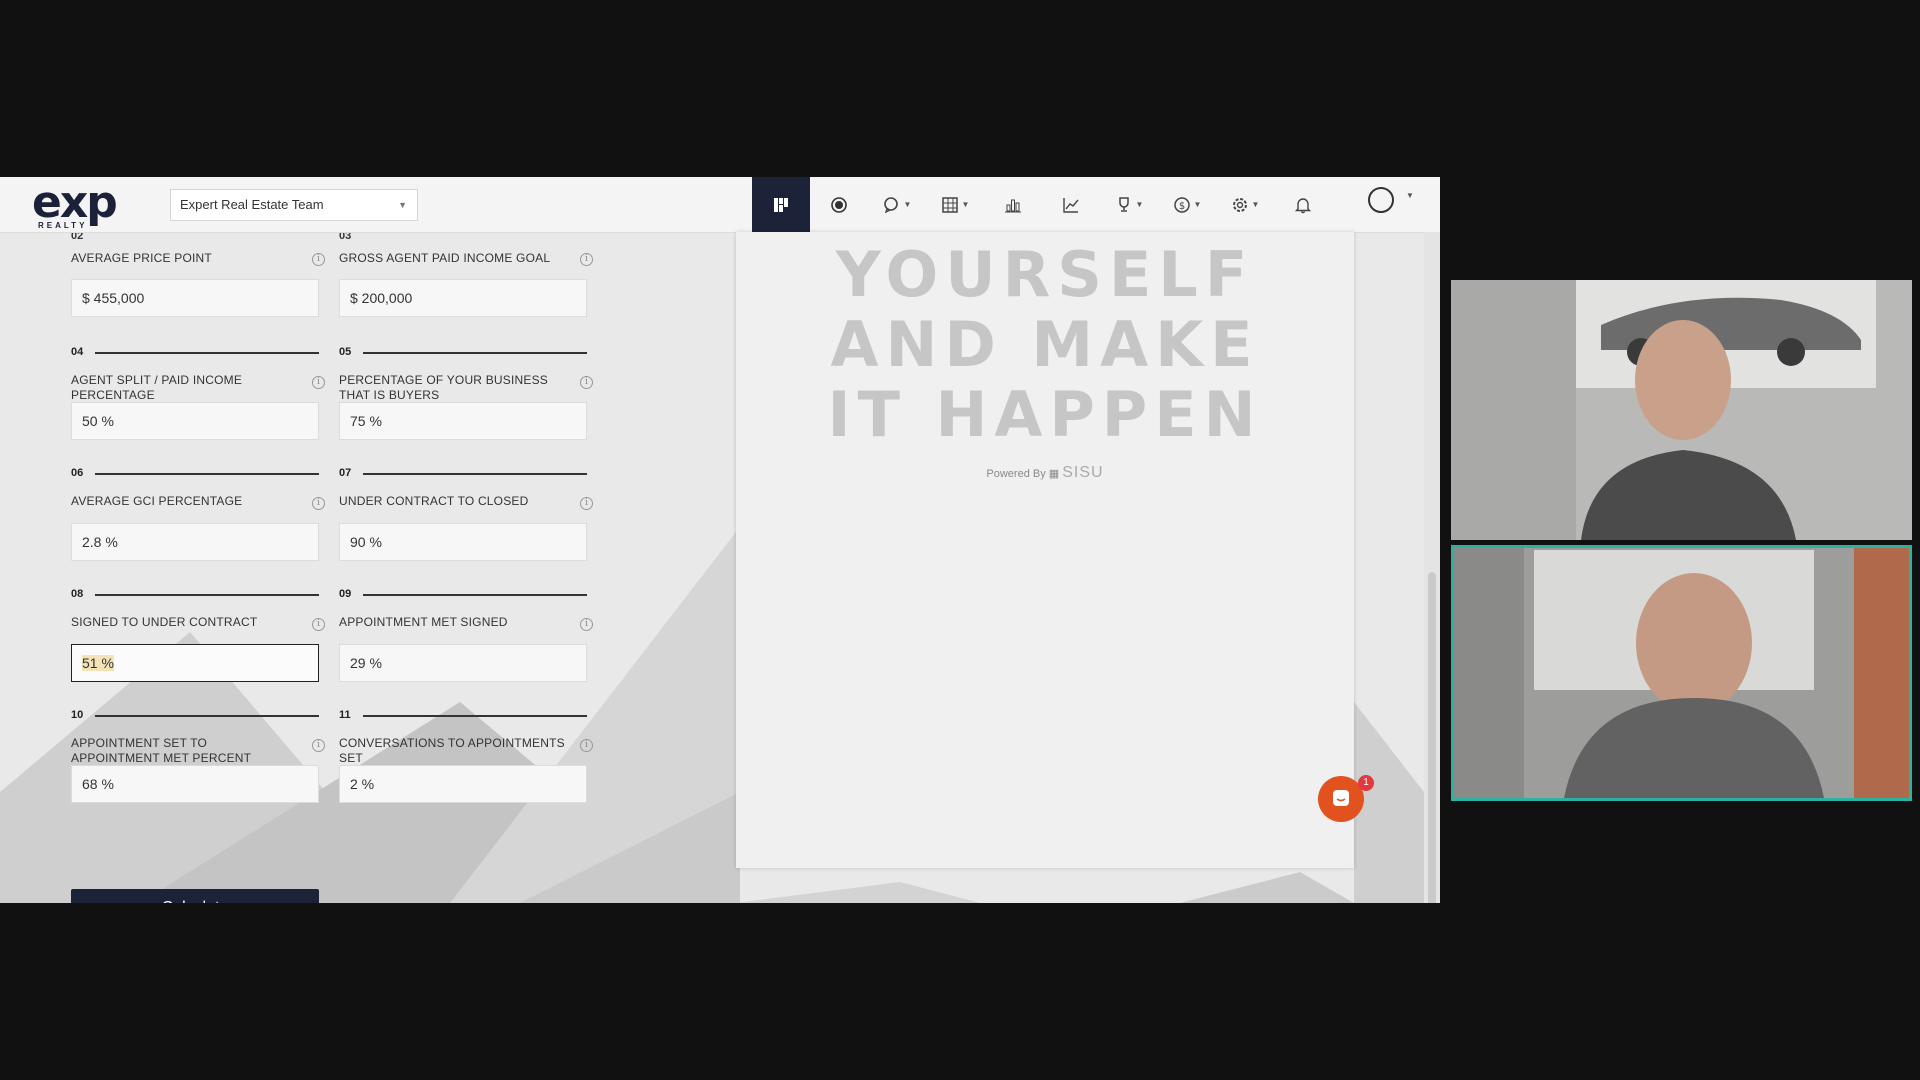 This screenshot has width=1920, height=1080. I want to click on logo-text: exp, so click(75, 202).